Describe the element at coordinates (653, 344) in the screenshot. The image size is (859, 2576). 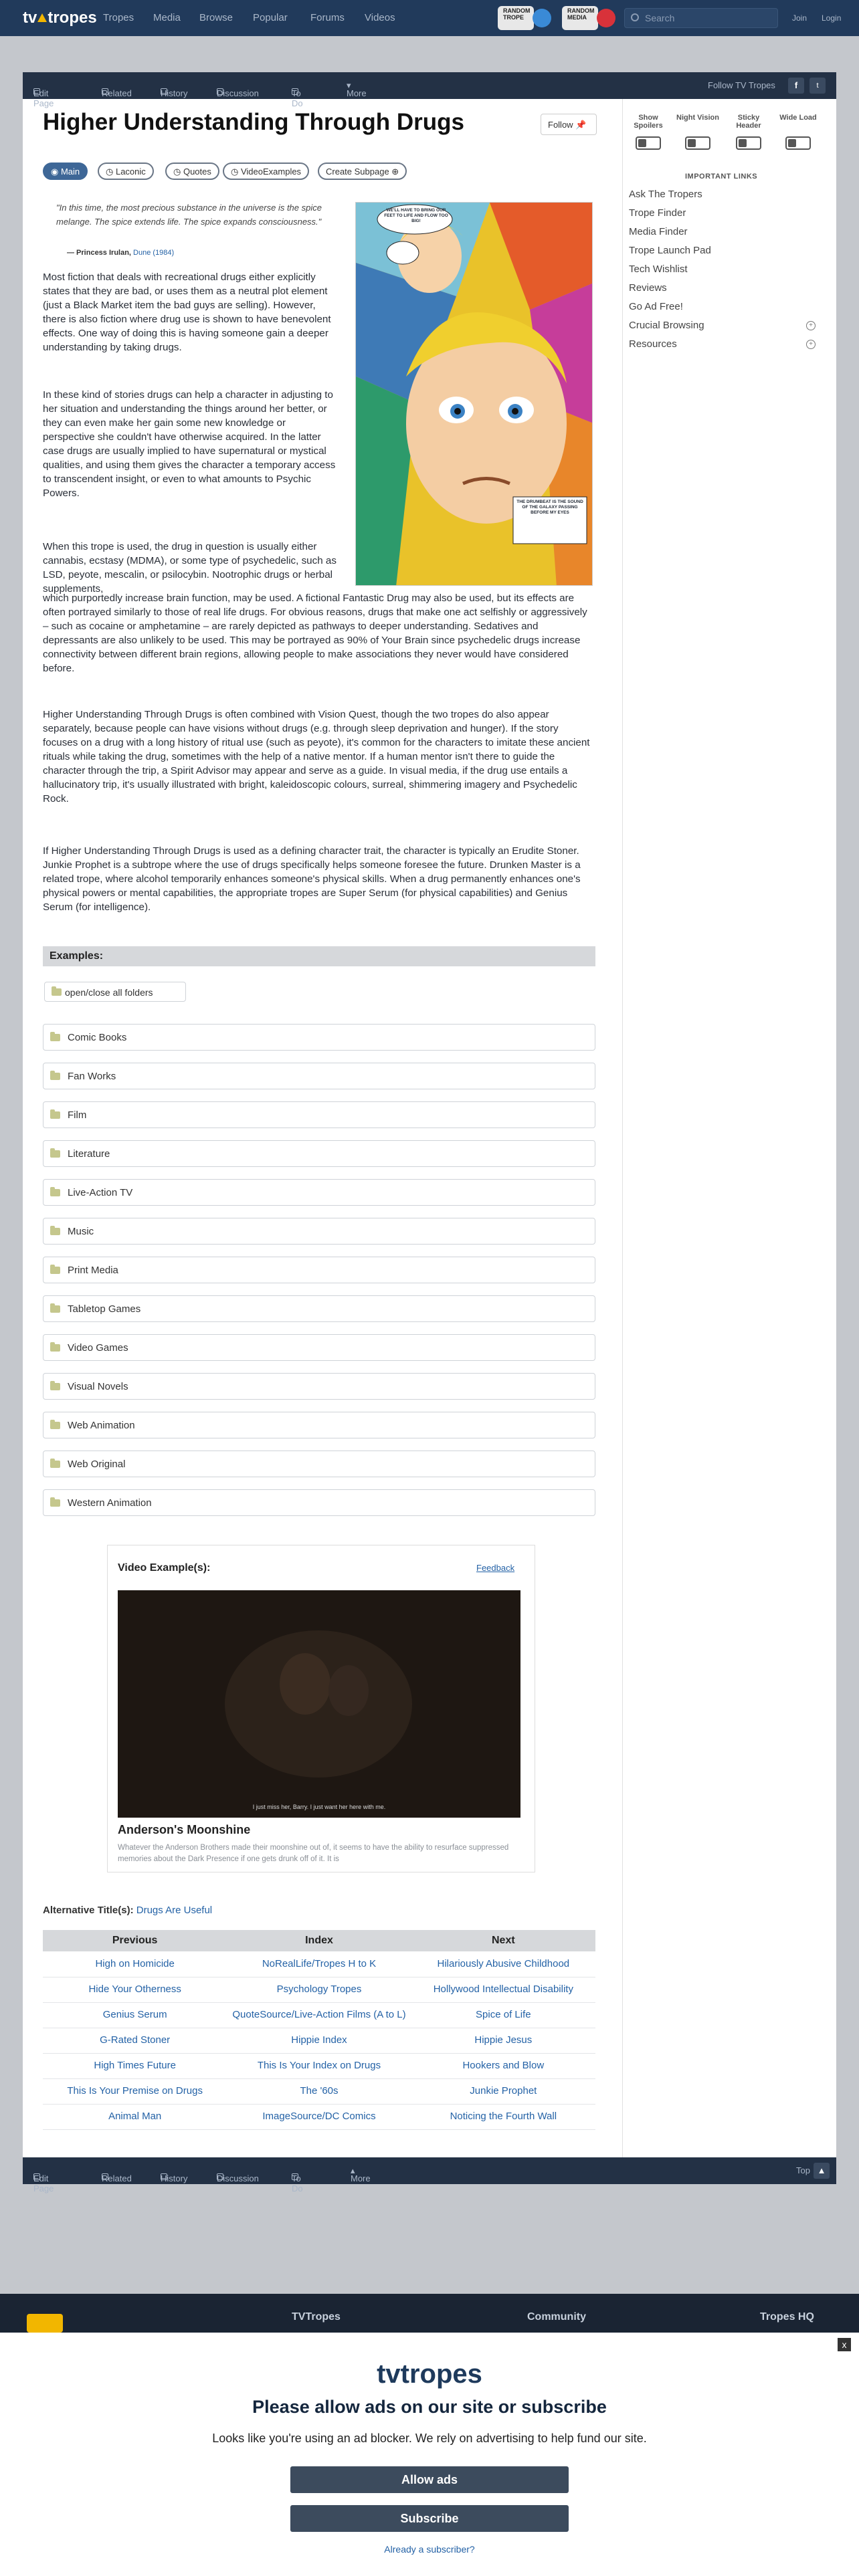
I see `sidebar-link-resources: Resources` at that location.